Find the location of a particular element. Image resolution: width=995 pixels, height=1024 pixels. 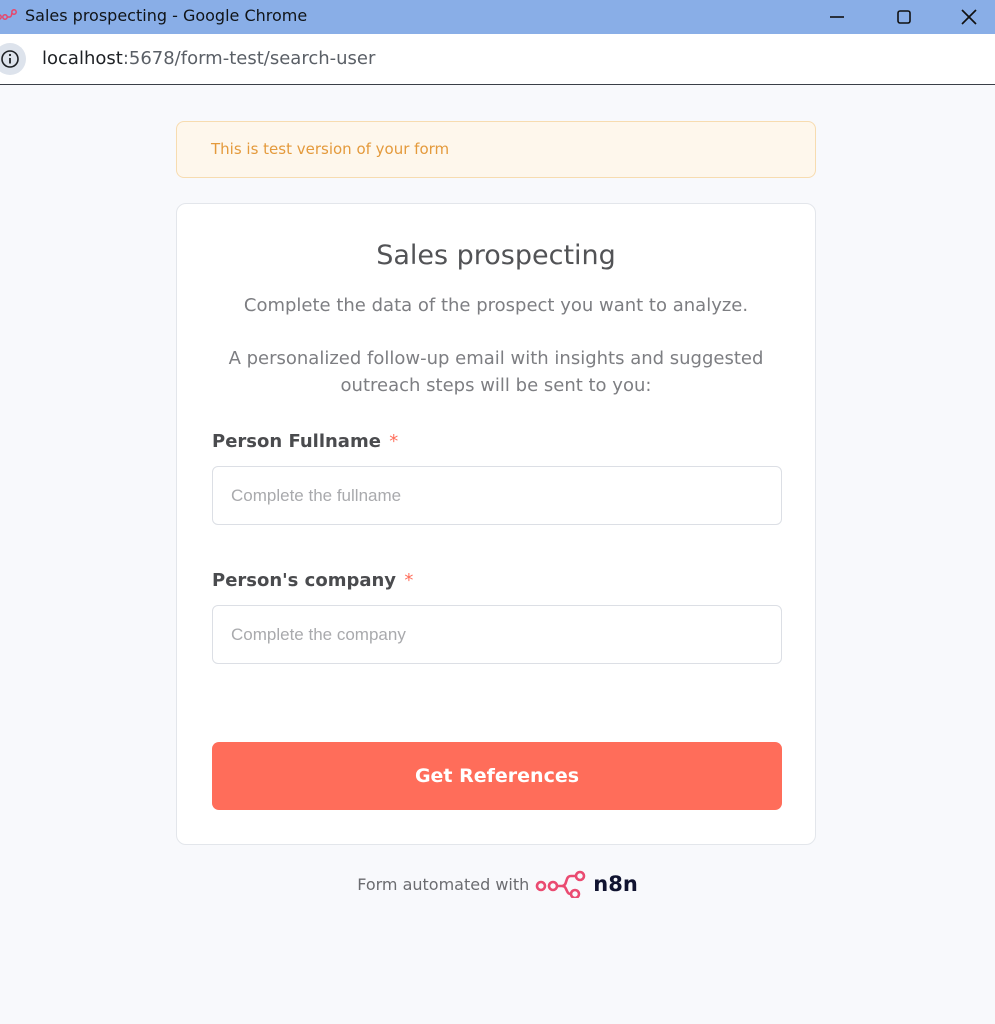

minimize-button is located at coordinates (837, 17).